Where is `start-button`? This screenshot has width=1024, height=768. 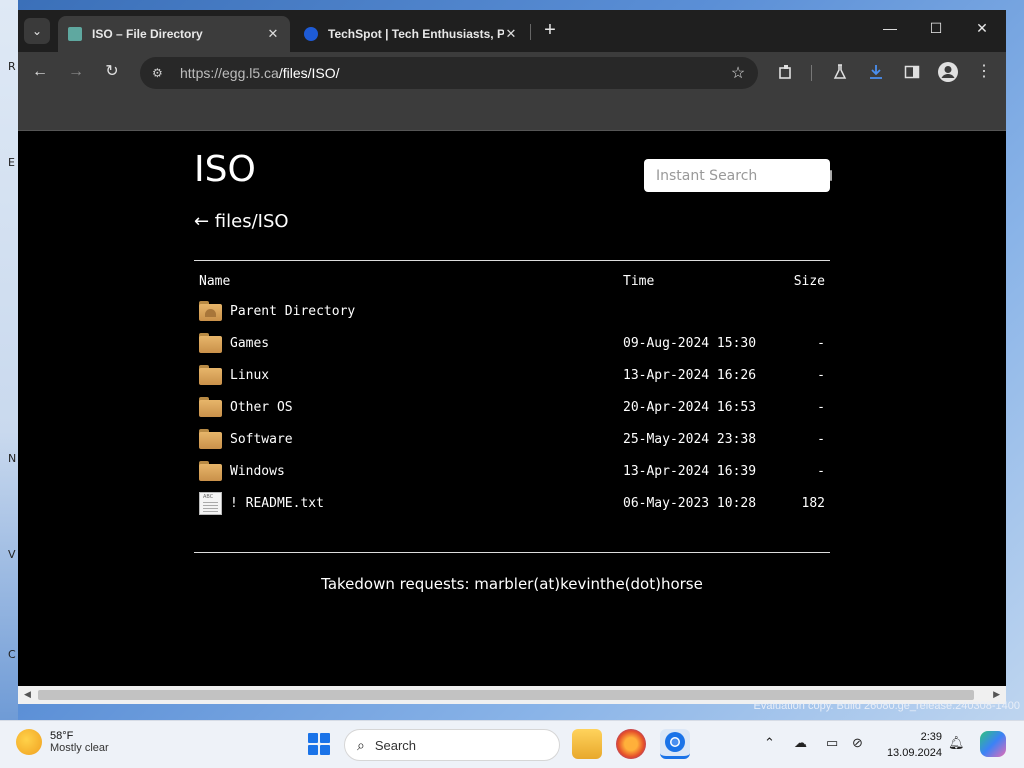 start-button is located at coordinates (319, 744).